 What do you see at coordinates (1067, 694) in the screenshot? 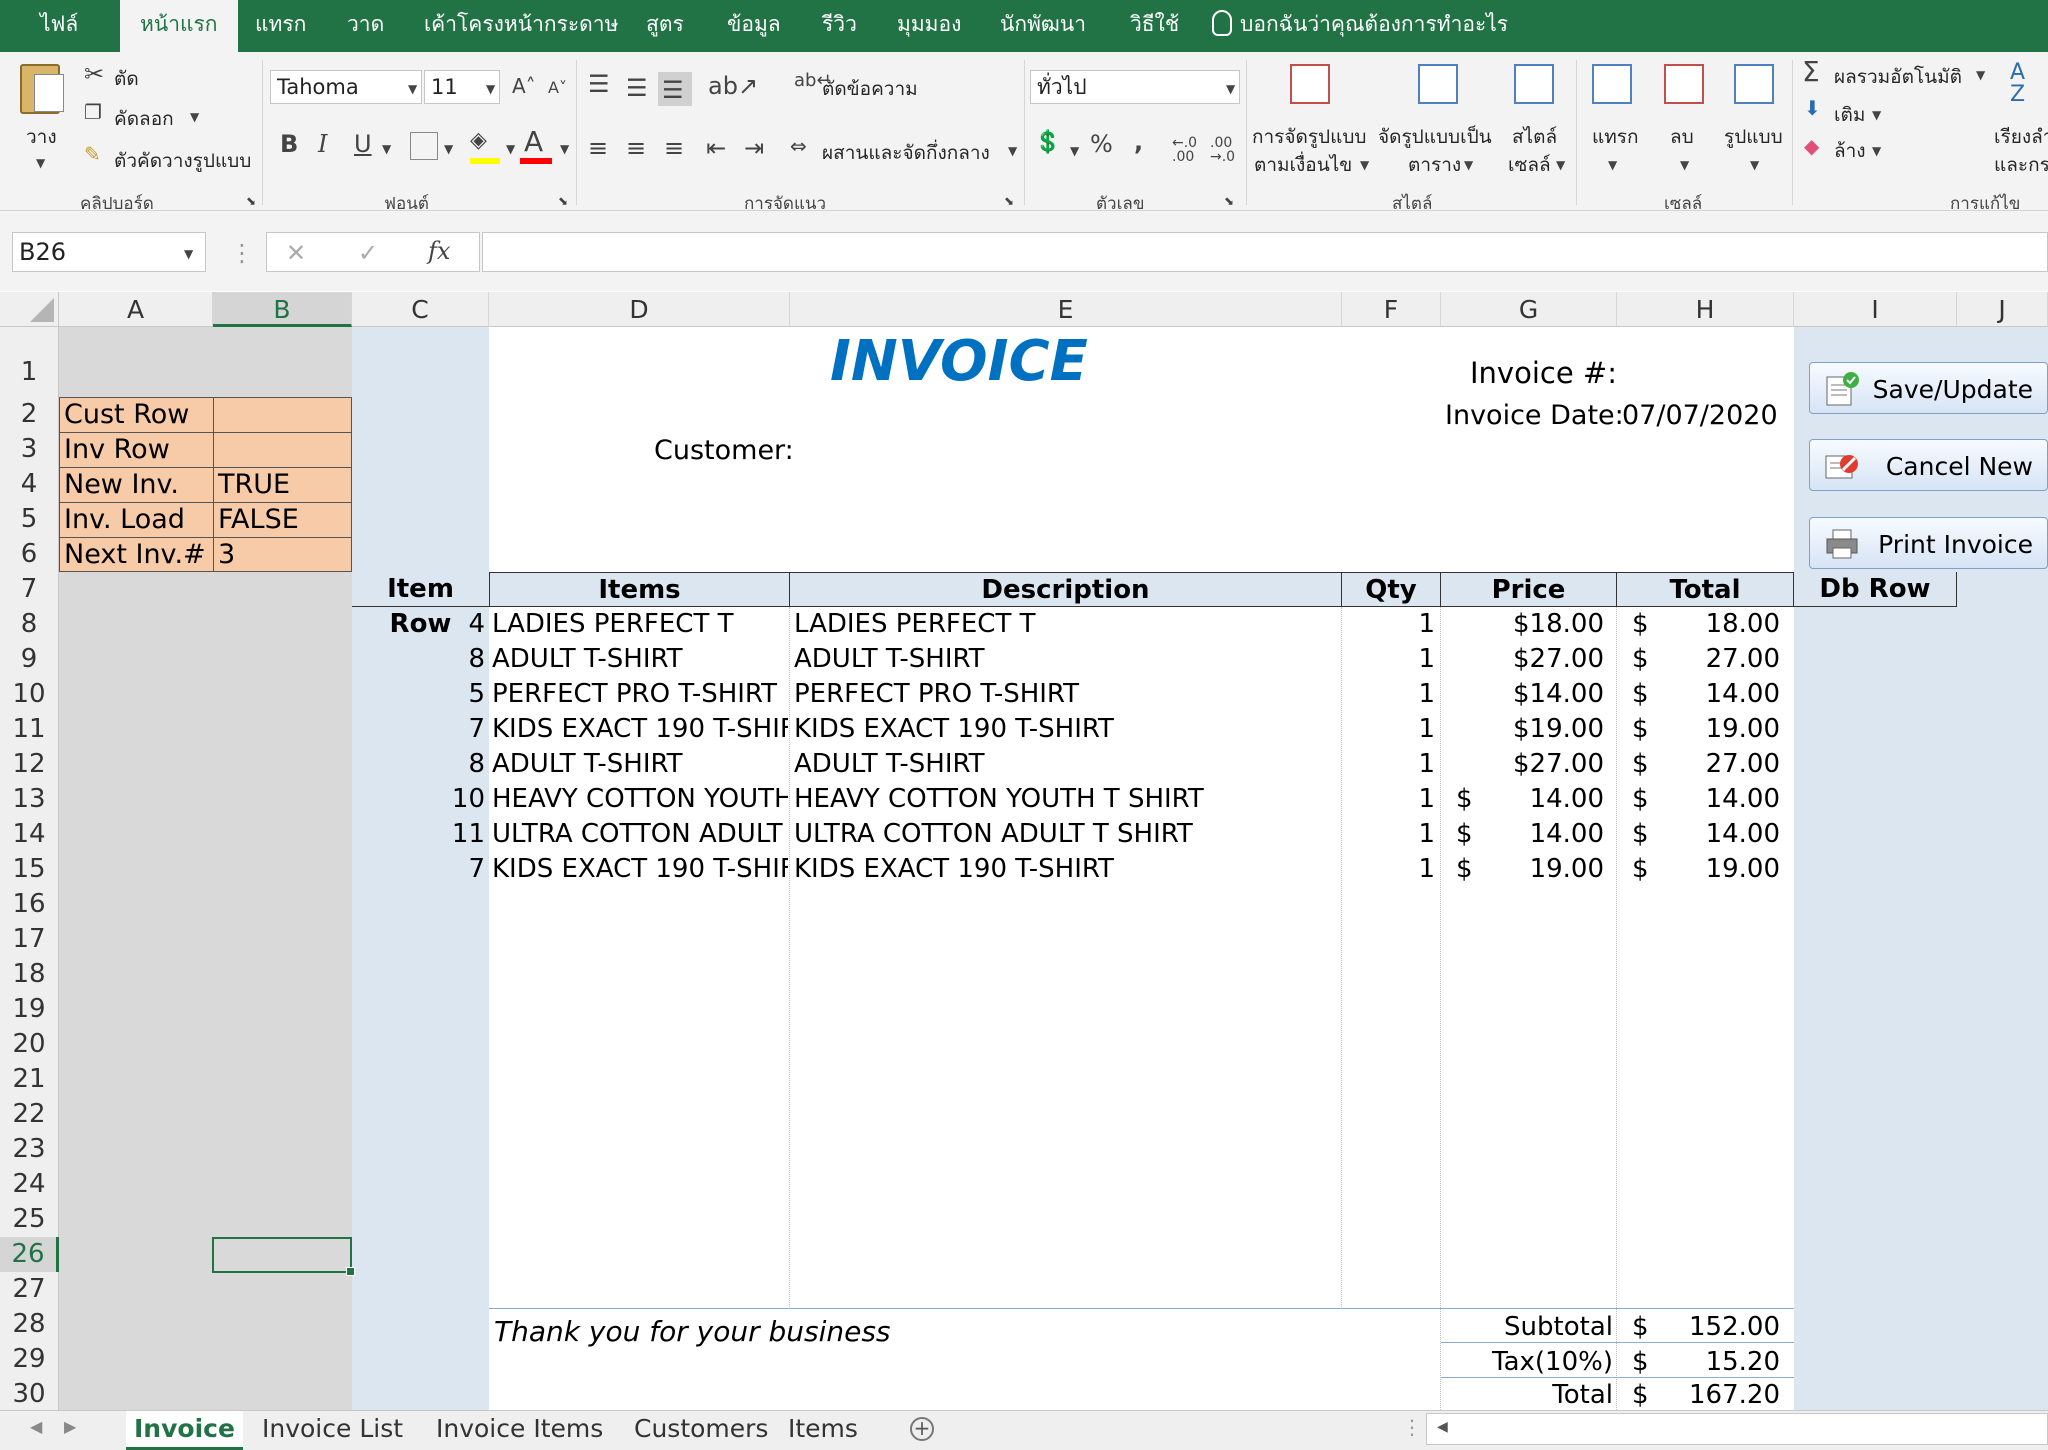
I see `line-item-description: PERFECT PRO T-SHIRT` at bounding box center [1067, 694].